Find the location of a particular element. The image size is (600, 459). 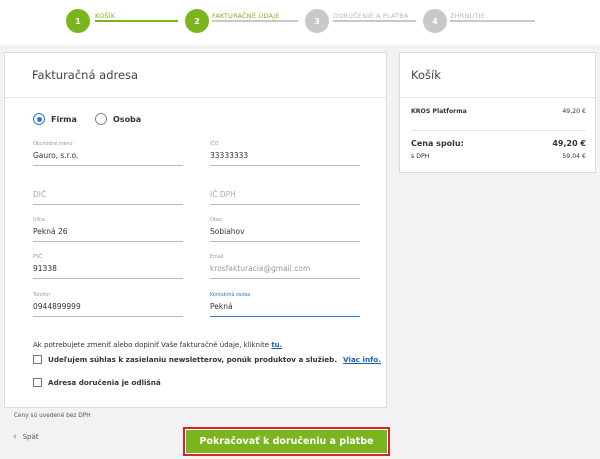

contact-person-underline is located at coordinates (285, 316).